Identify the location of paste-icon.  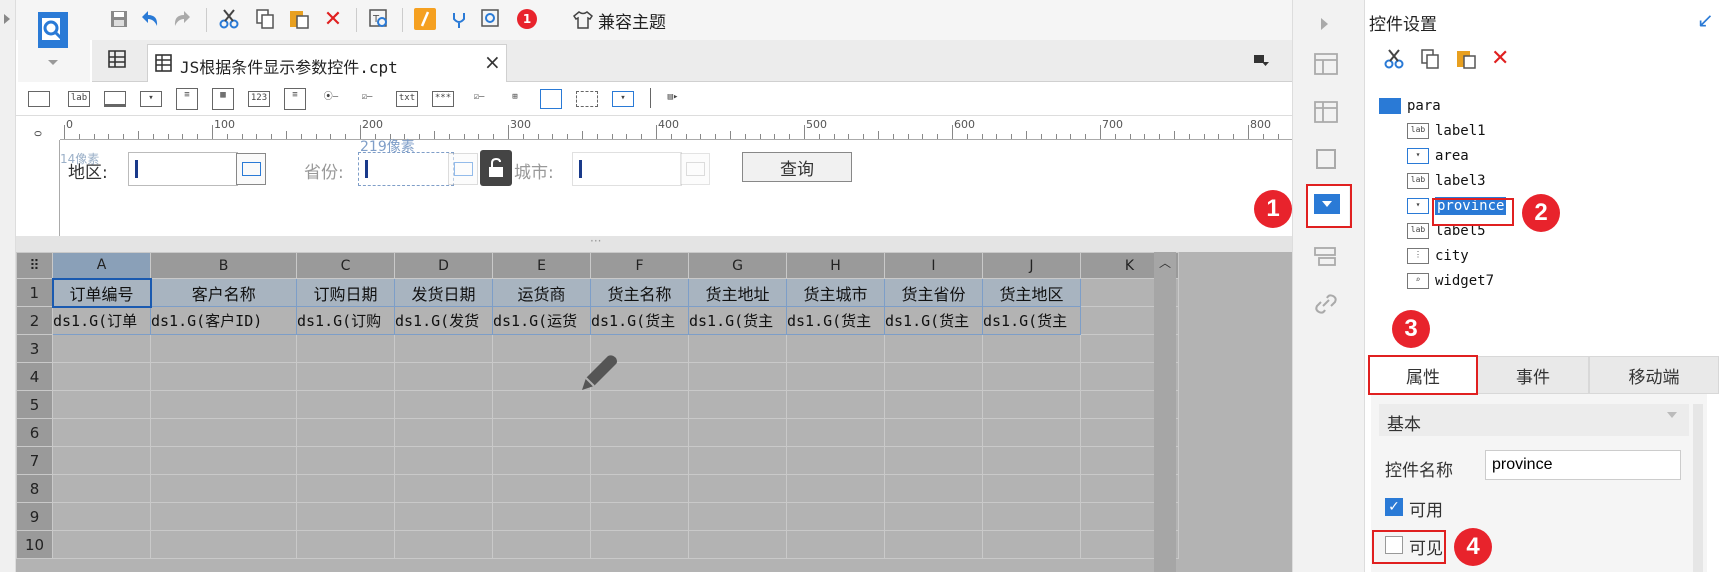
(299, 19).